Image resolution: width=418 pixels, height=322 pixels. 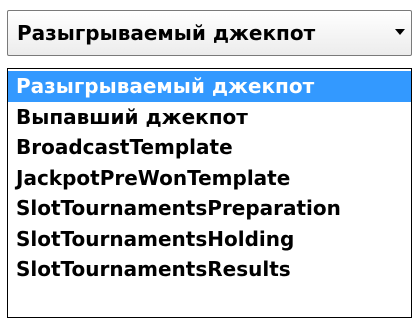 What do you see at coordinates (209, 86) in the screenshot?
I see `option-razygryvaemyj-dzhekpot: Разыгрываемый джекпот` at bounding box center [209, 86].